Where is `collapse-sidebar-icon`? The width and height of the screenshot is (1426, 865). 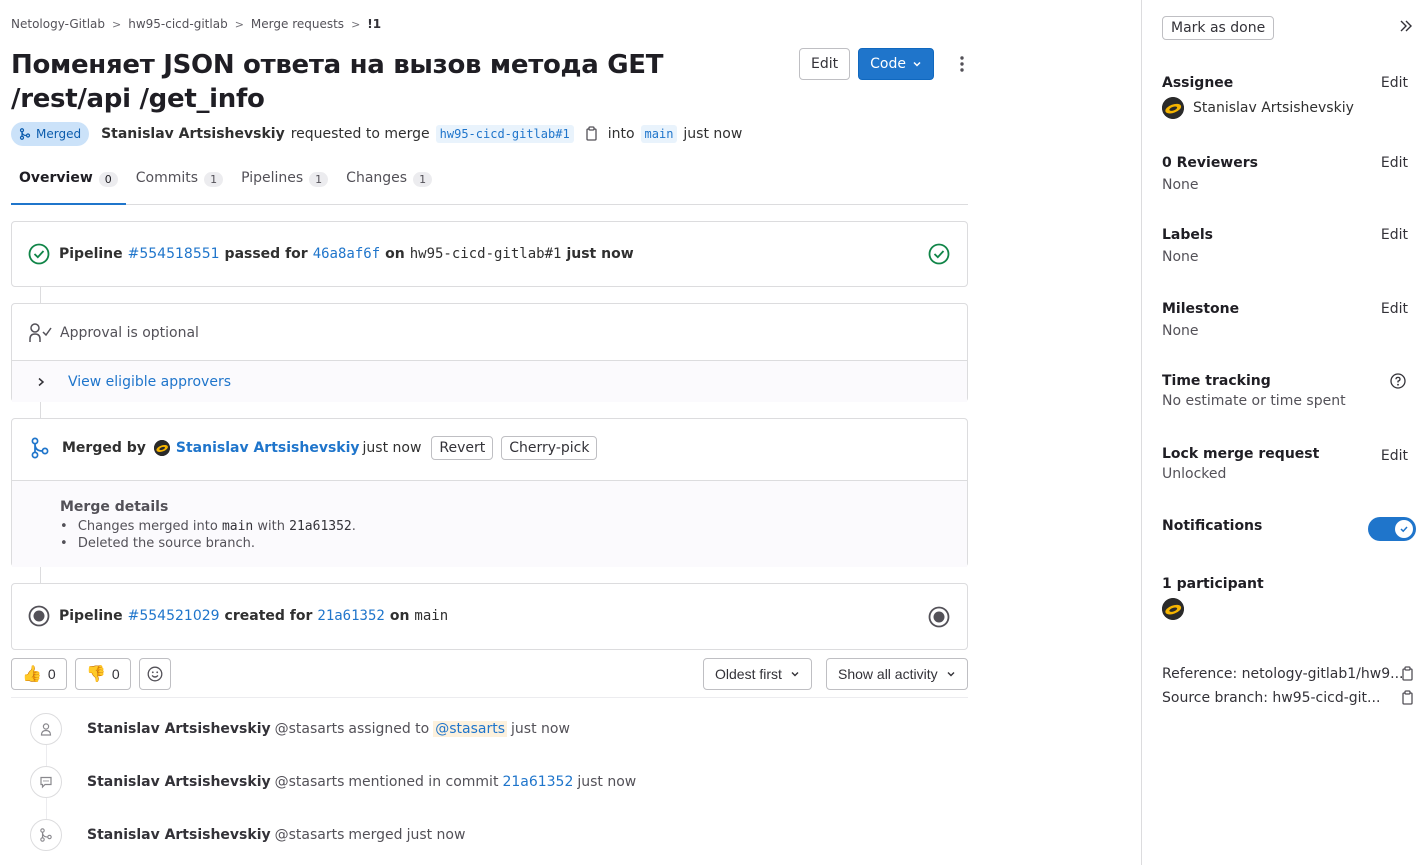
collapse-sidebar-icon is located at coordinates (1406, 28).